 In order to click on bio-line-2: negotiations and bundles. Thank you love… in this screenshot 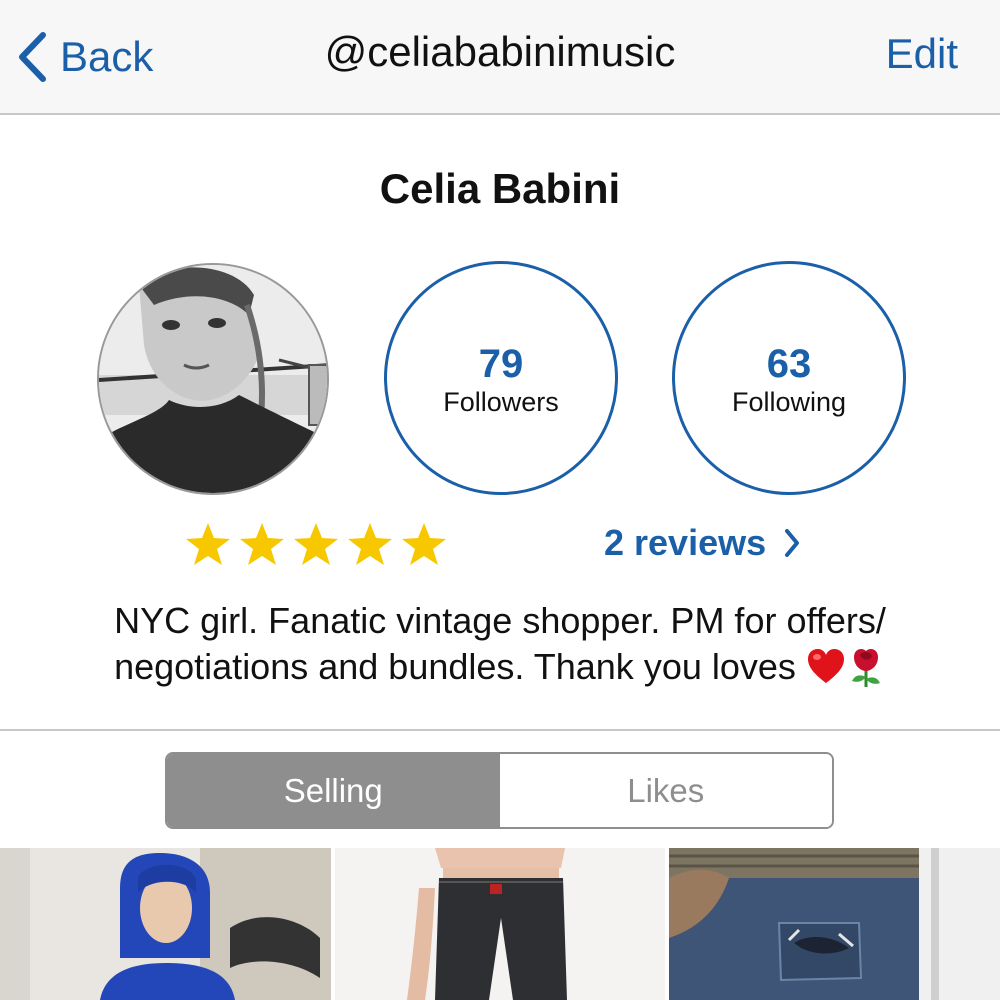, I will do `click(500, 667)`.